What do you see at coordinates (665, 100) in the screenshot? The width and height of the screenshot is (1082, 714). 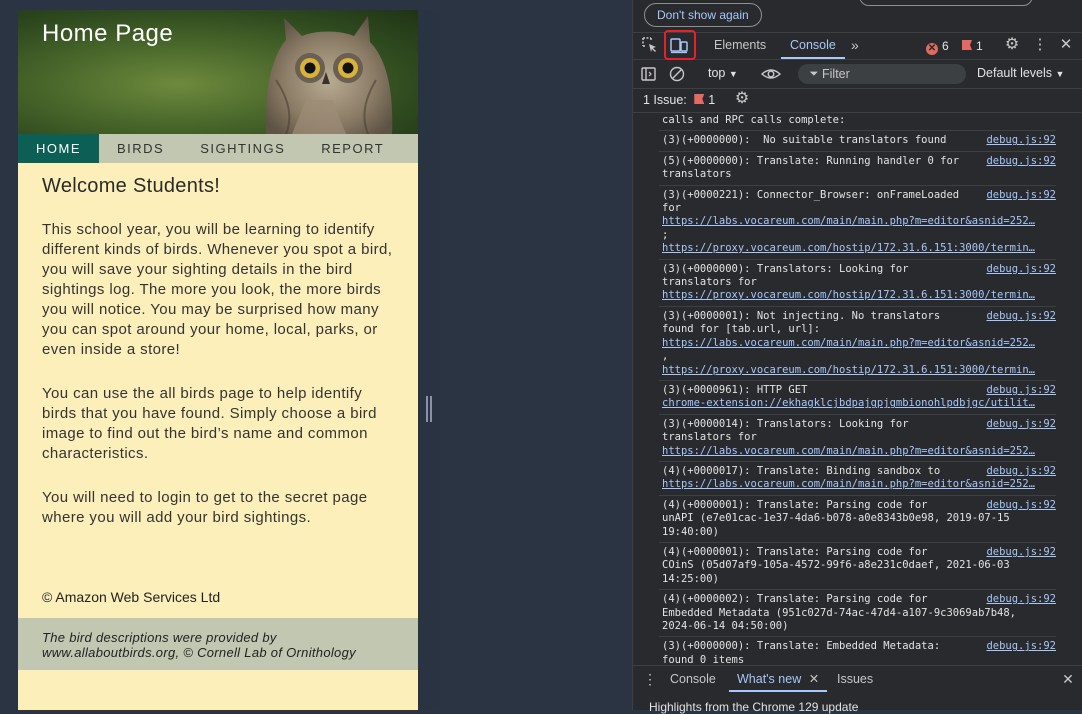 I see `issues-text: 1 Issue:` at bounding box center [665, 100].